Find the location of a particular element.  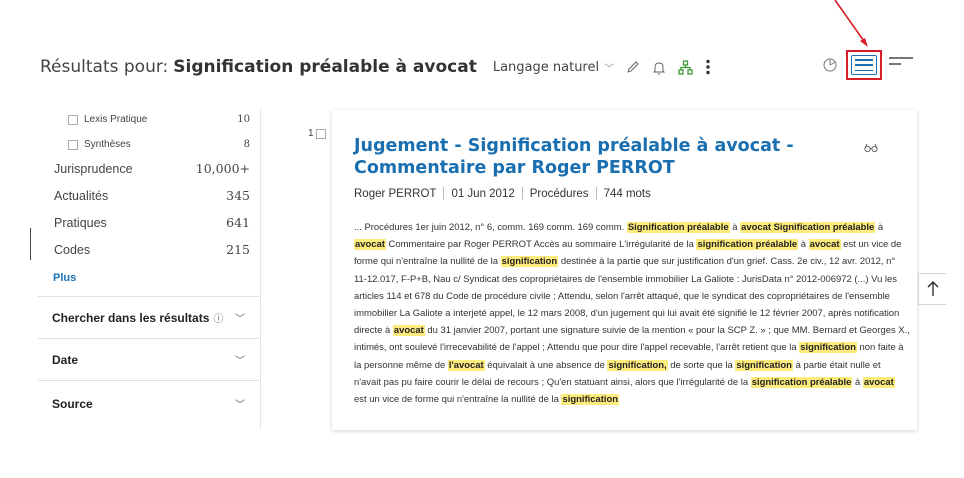

scroll-top-button is located at coordinates (932, 289).